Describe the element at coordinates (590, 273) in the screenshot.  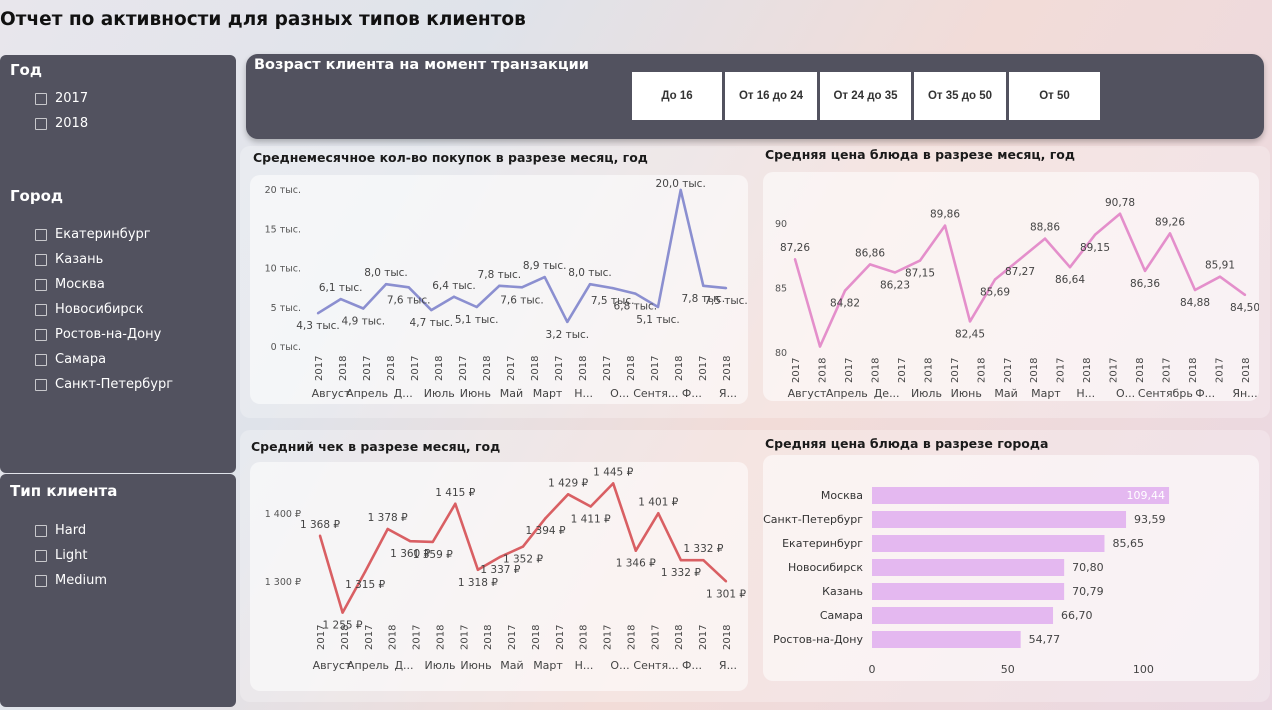
I see `data-label: 8,0 тыс.` at that location.